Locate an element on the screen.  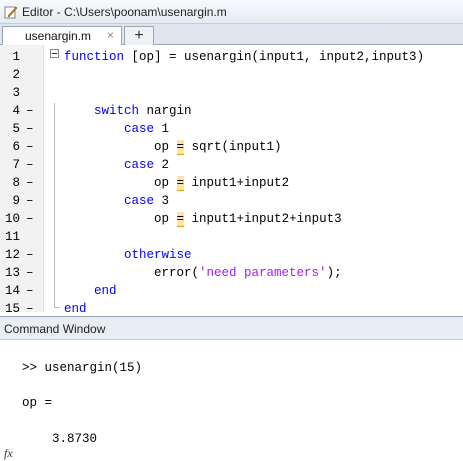
code-line: 12– otherwise is located at coordinates (231, 255).